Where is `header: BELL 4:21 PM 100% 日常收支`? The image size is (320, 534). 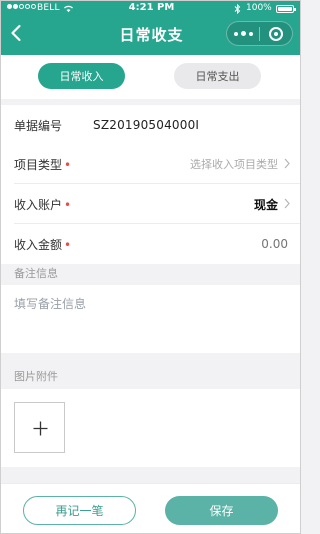 header: BELL 4:21 PM 100% 日常收支 is located at coordinates (150, 28).